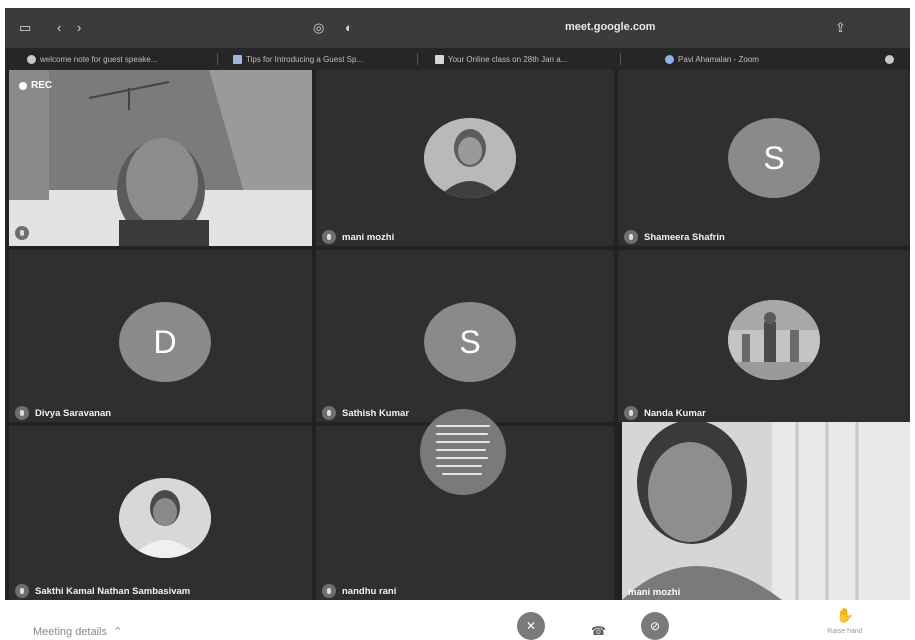  Describe the element at coordinates (165, 342) in the screenshot. I see `avatar: D` at that location.